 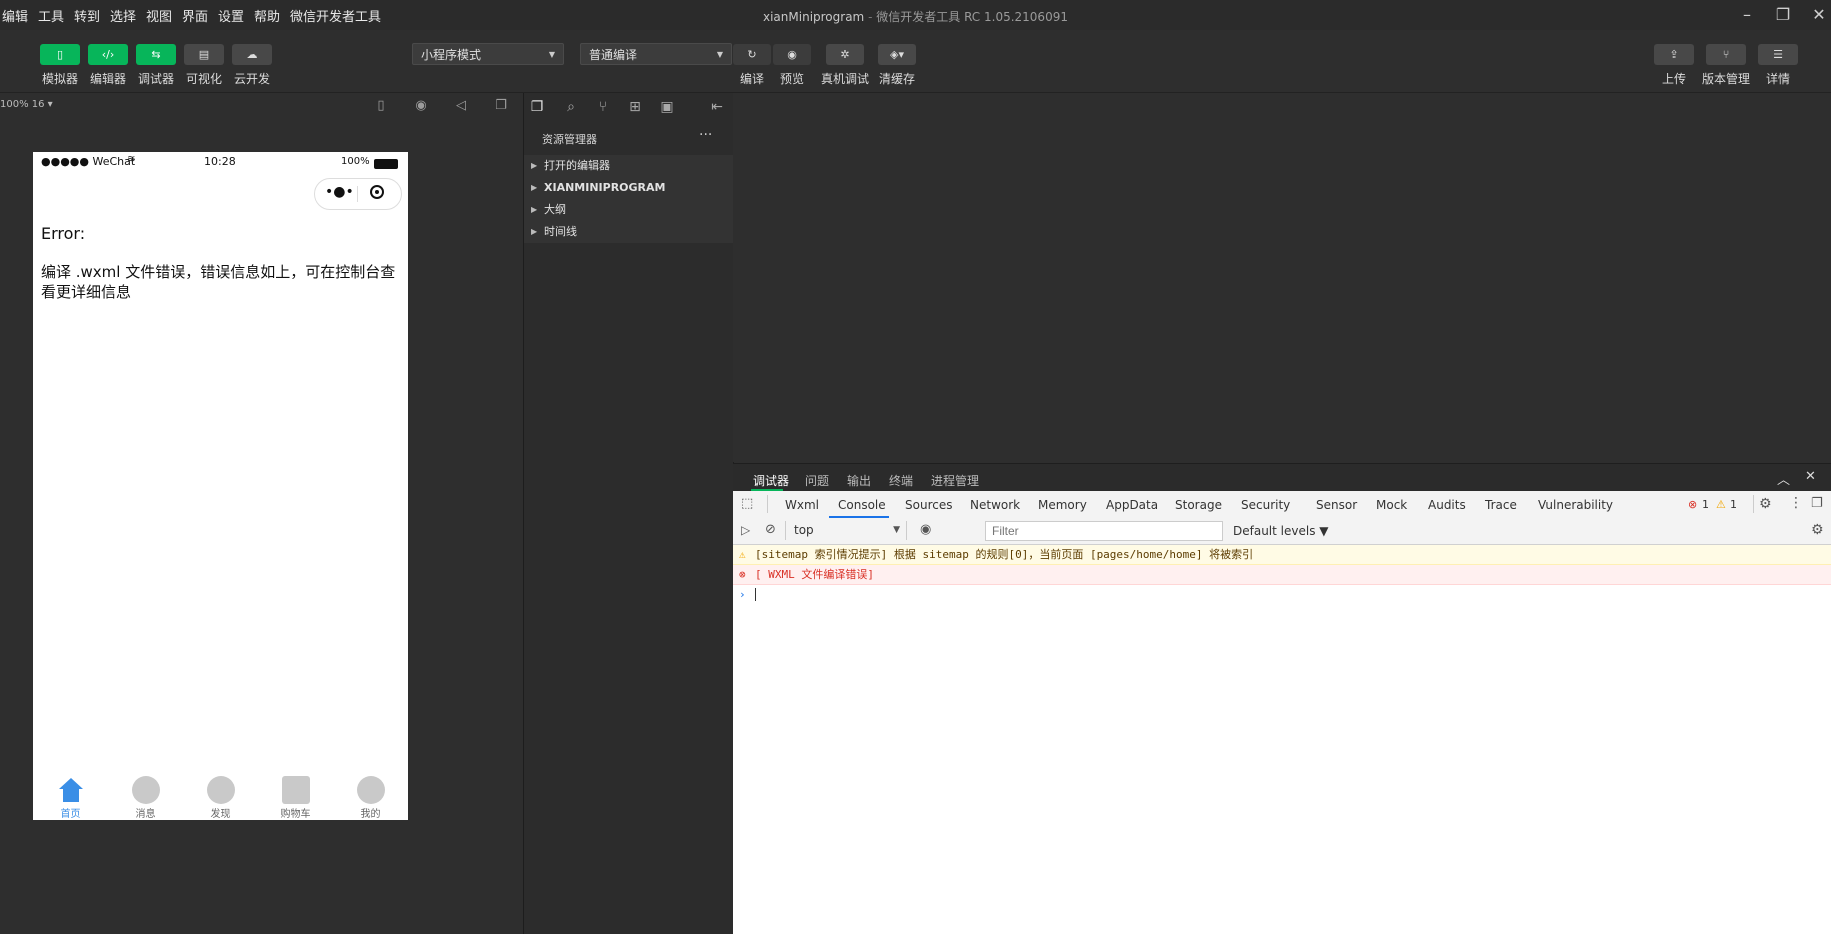 What do you see at coordinates (771, 480) in the screenshot?
I see `tab-debugger: 调试器` at bounding box center [771, 480].